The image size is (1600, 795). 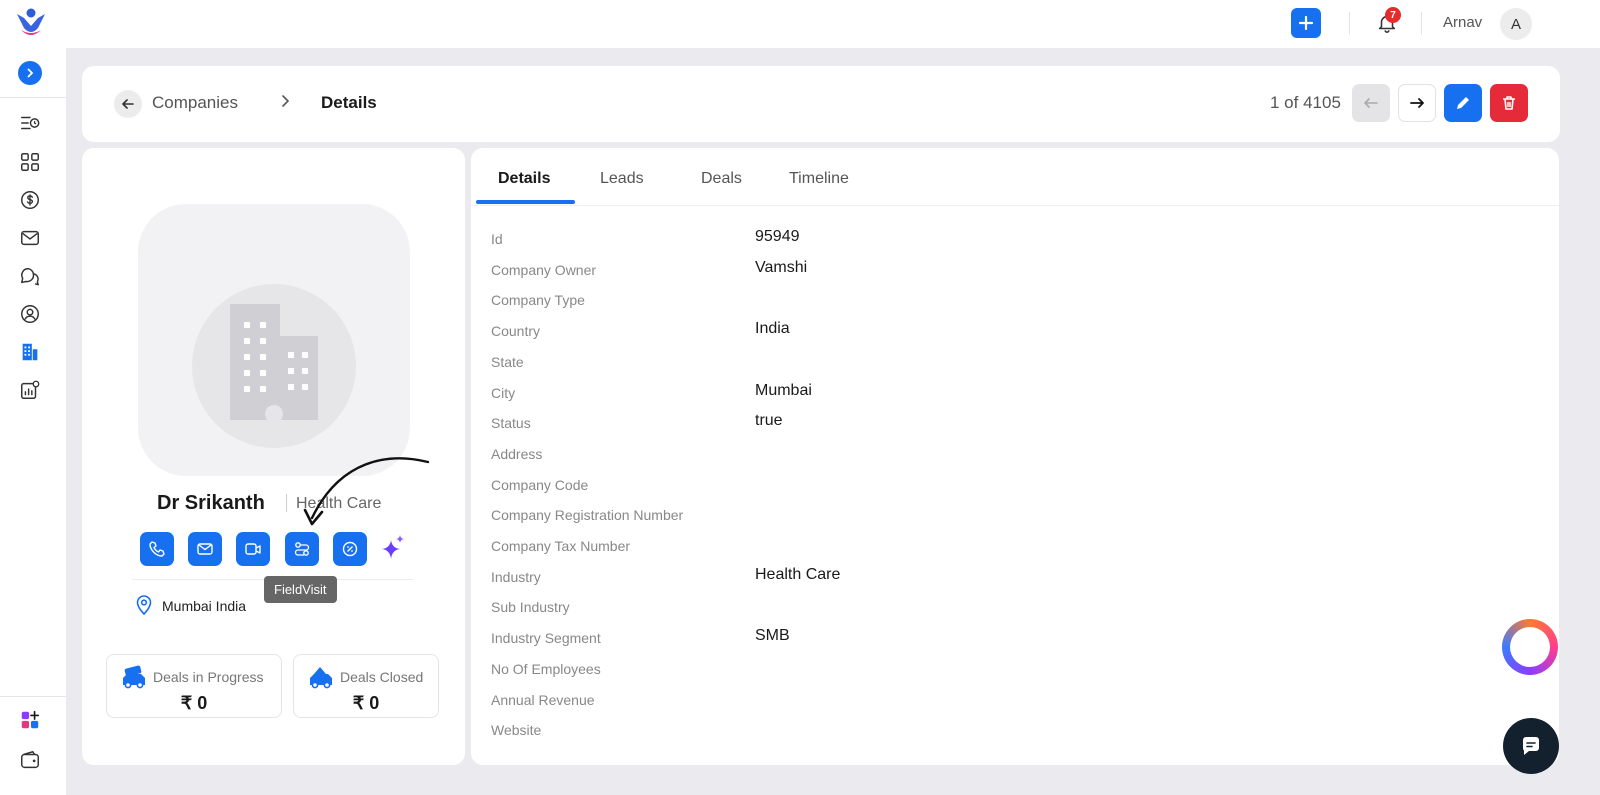 I want to click on active-tab-indicator, so click(x=525, y=202).